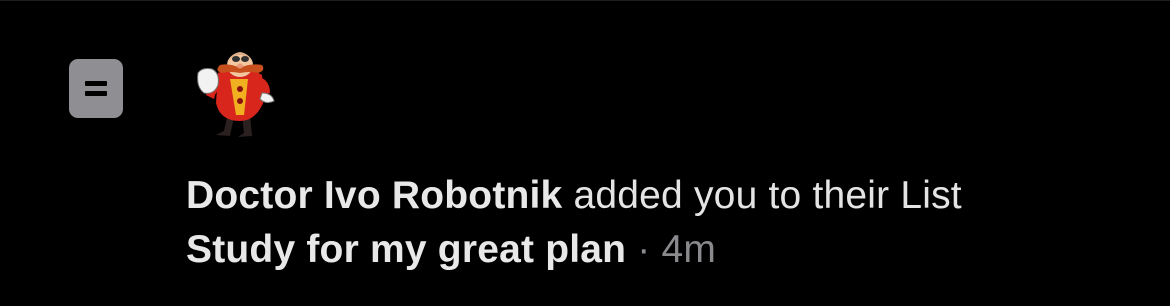 Image resolution: width=1170 pixels, height=306 pixels. I want to click on notification-line-2: Study for my great plan · 4m, so click(671, 250).